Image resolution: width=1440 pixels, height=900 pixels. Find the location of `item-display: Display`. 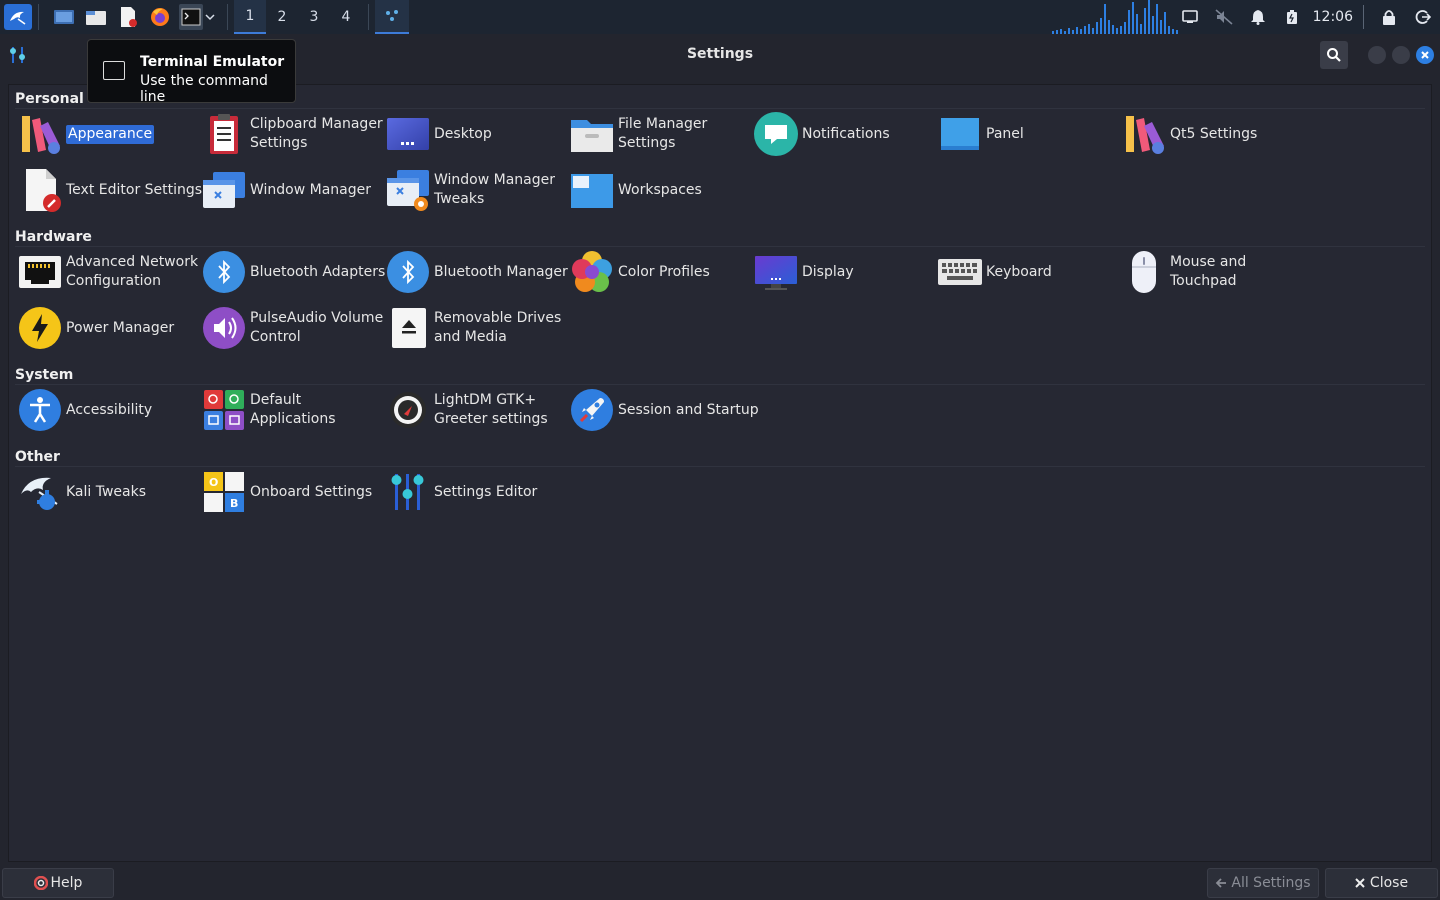

item-display: Display is located at coordinates (803, 272).